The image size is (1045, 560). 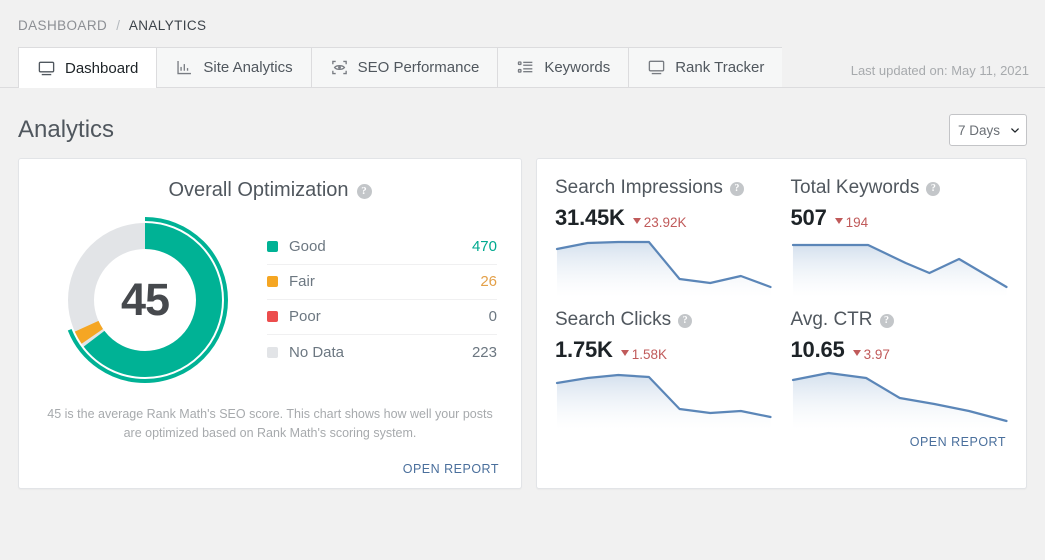 What do you see at coordinates (939, 70) in the screenshot?
I see `last-updated-text: Last updated on: May 11, 2021` at bounding box center [939, 70].